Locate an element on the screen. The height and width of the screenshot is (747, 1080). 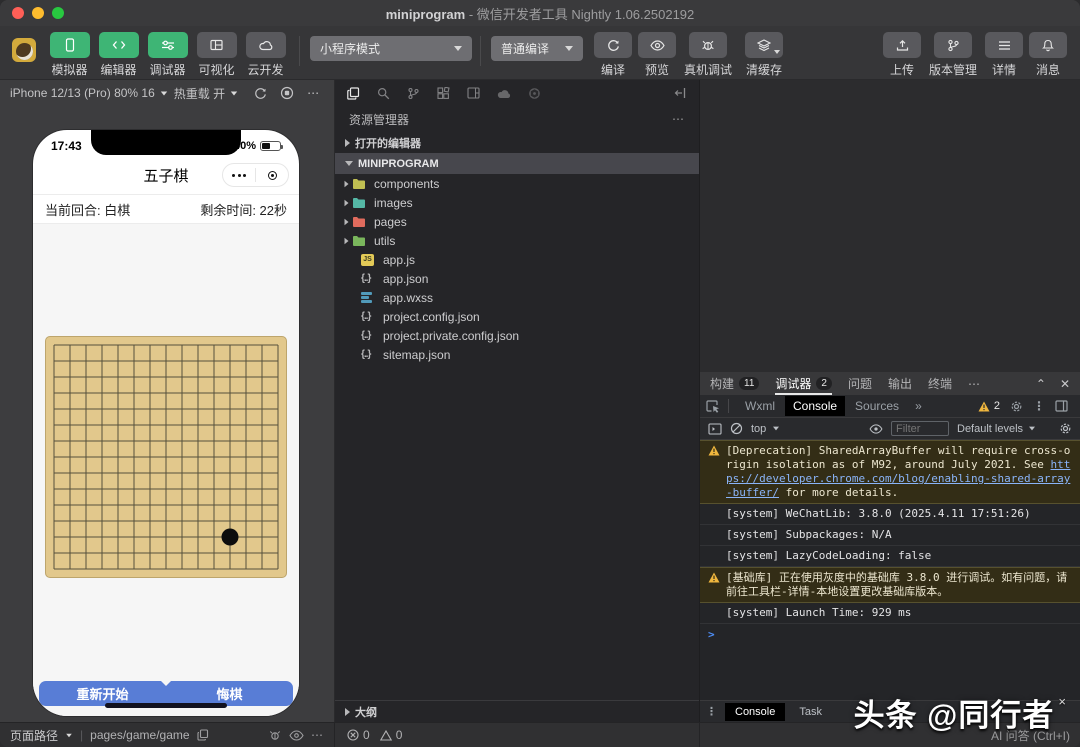
page-path-value: pages/game/game is located at coordinates (140, 735).